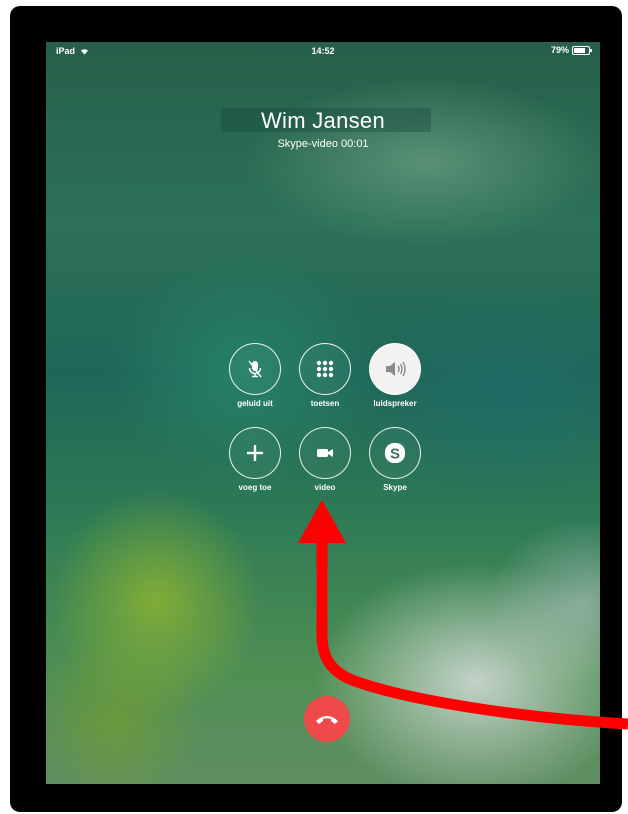  I want to click on mute-button: geluid uit, so click(255, 375).